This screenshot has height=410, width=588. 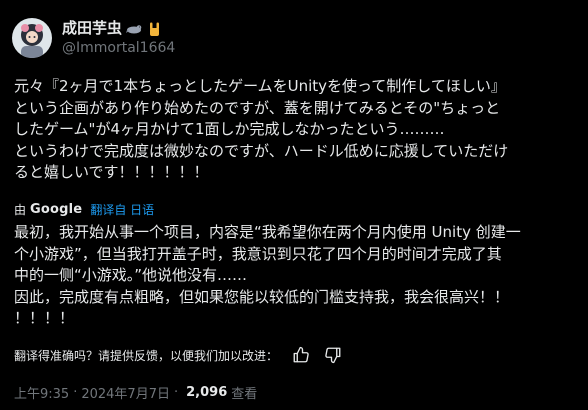 What do you see at coordinates (333, 355) in the screenshot?
I see `thumbs-down-icon` at bounding box center [333, 355].